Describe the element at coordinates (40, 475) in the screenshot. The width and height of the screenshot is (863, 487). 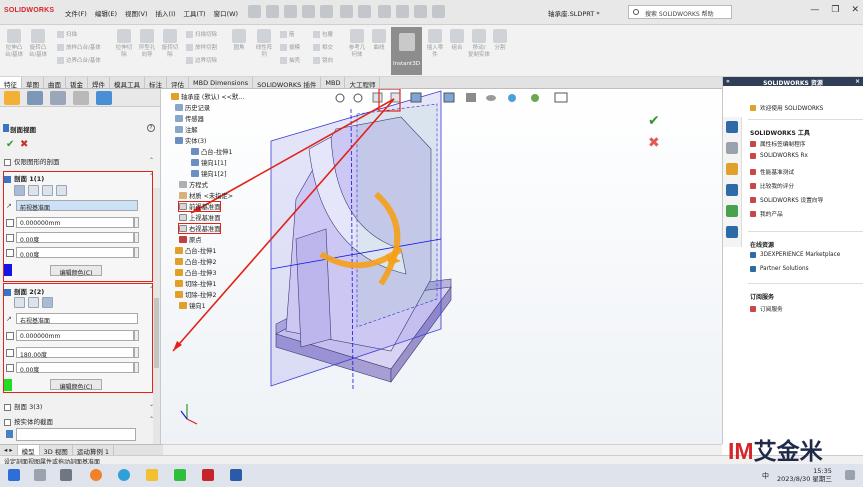
I see `search-icon` at that location.